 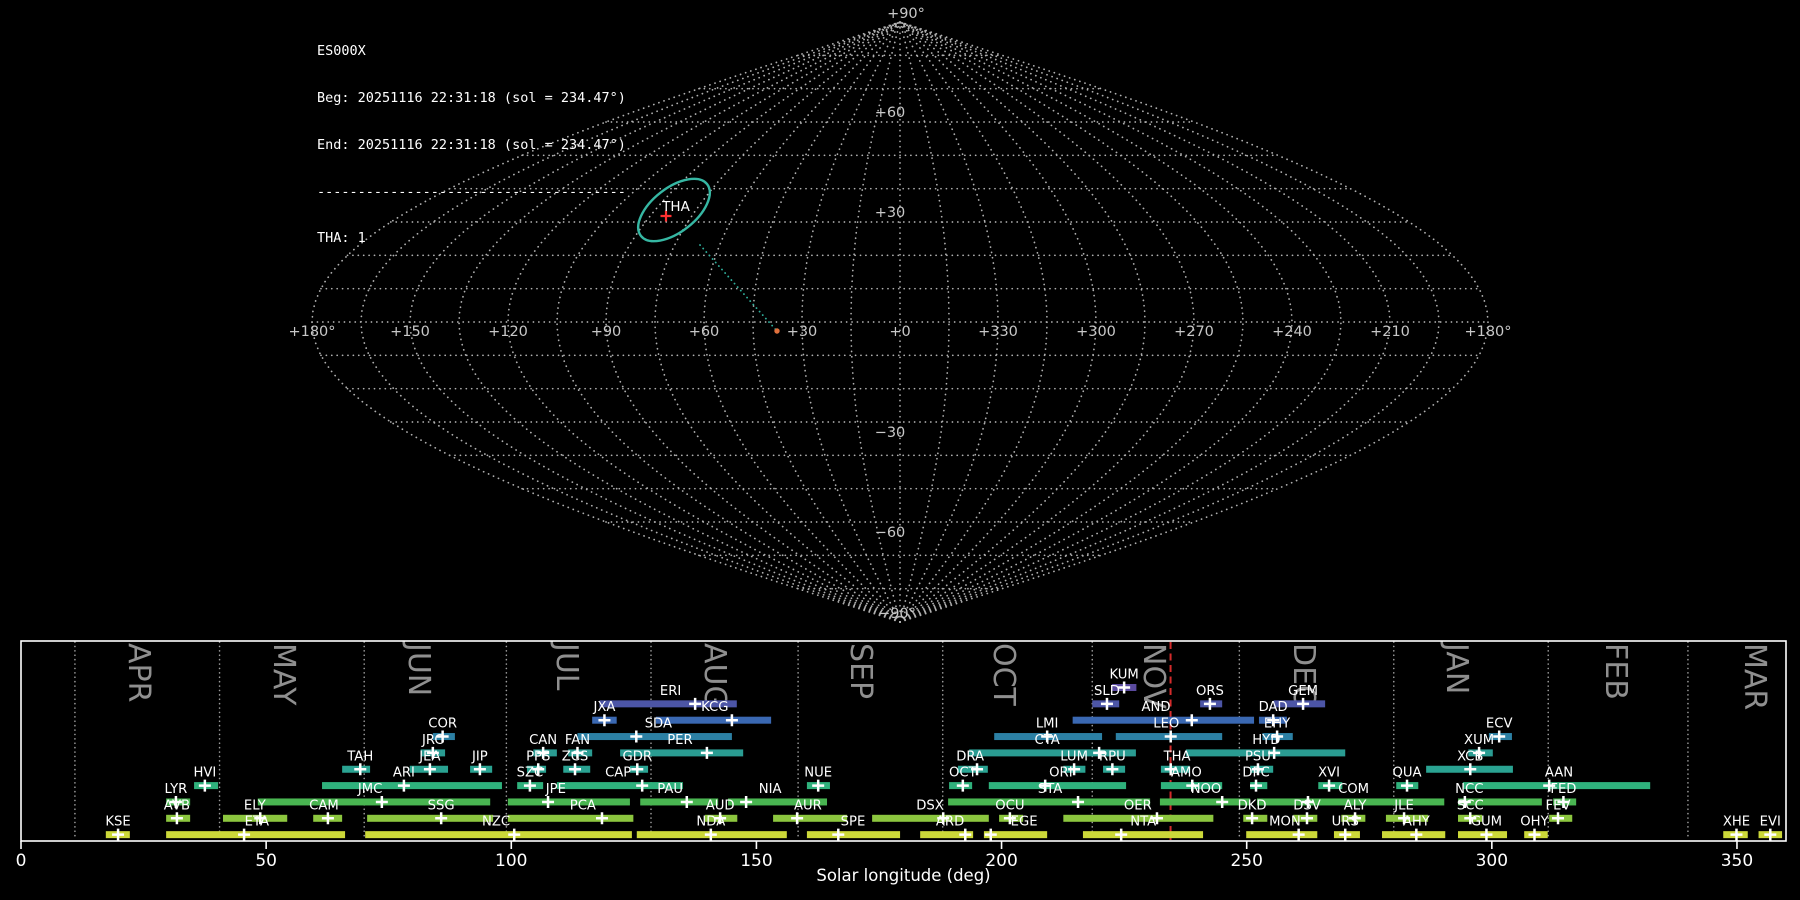 What do you see at coordinates (341, 238) in the screenshot?
I see `shower-count-line: THA: 1` at bounding box center [341, 238].